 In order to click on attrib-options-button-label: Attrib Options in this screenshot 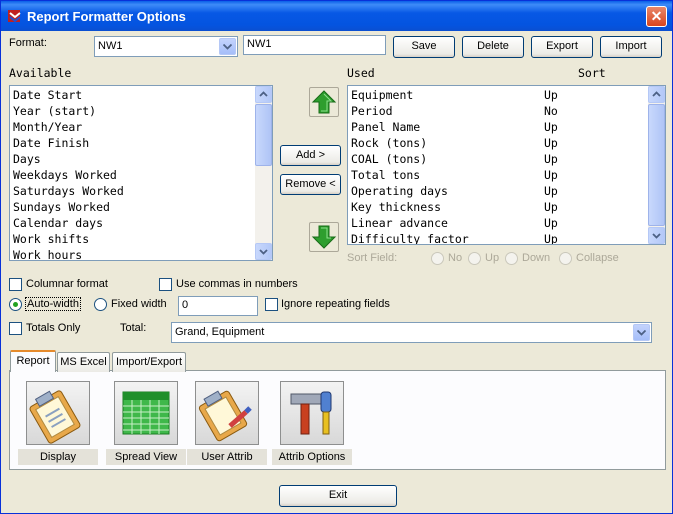, I will do `click(312, 457)`.